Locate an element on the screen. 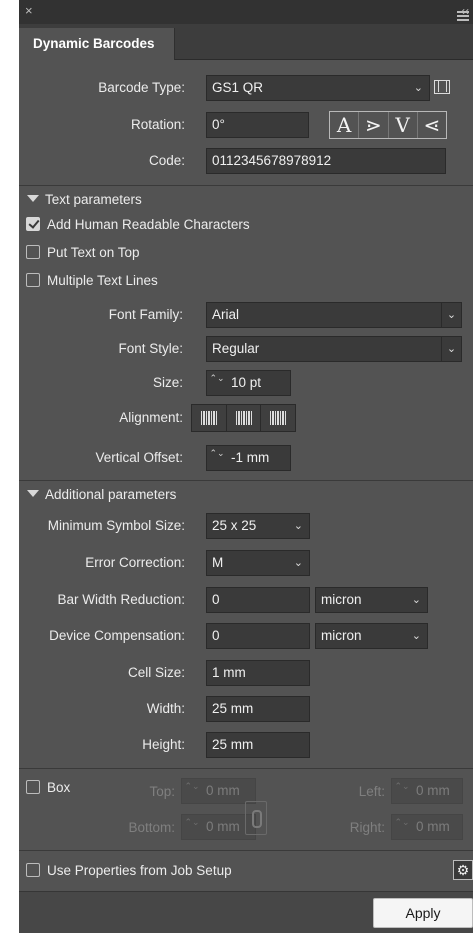 The image size is (473, 933). min-symbol-size-label: Minimum Symbol Size: is located at coordinates (116, 525).